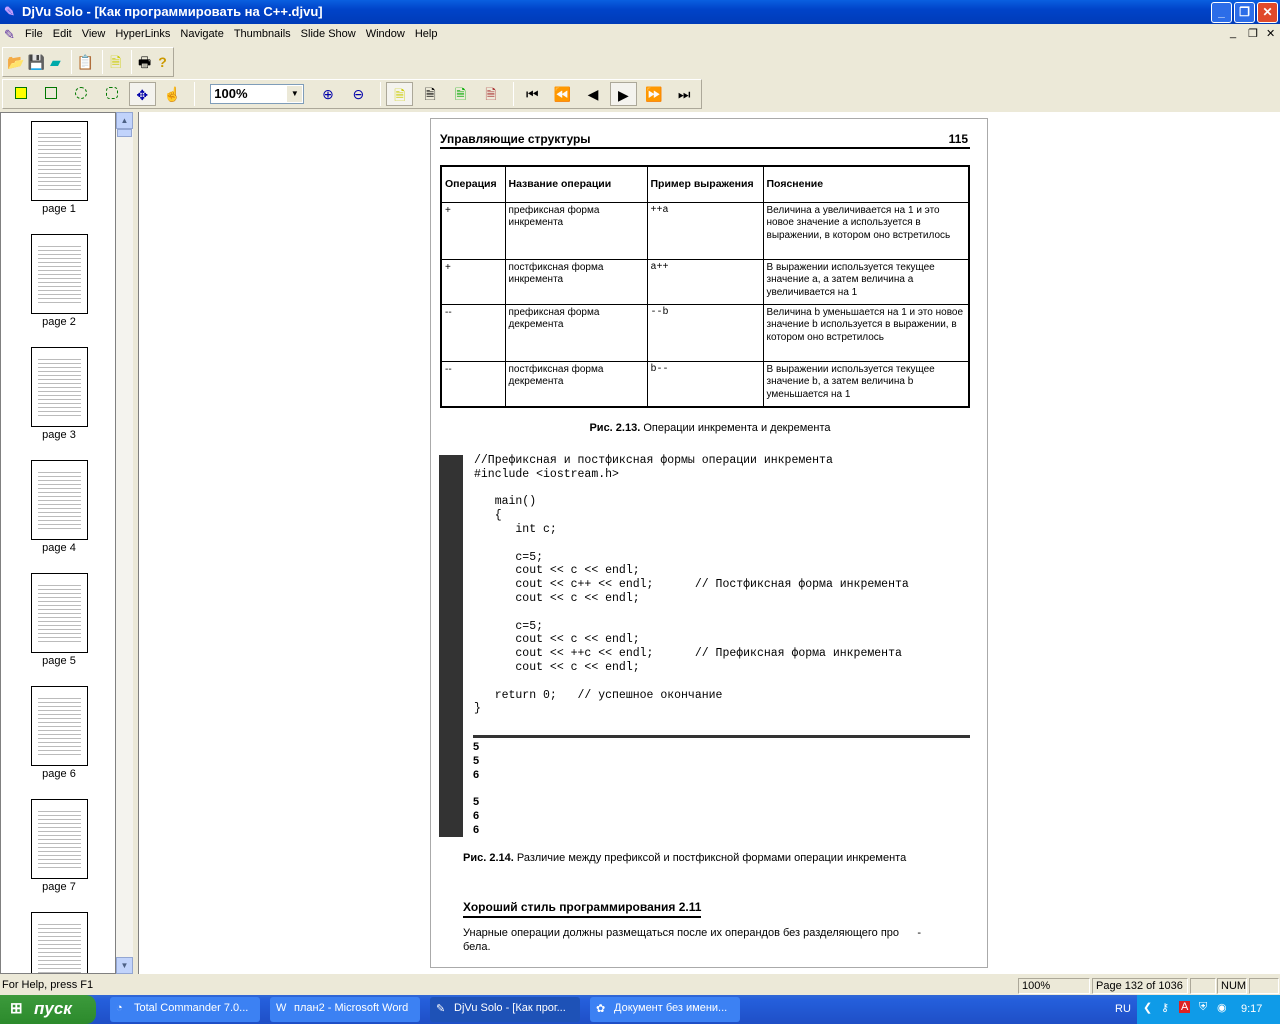 This screenshot has width=1280, height=1024. I want to click on last-page-icon: ⏭, so click(684, 94).